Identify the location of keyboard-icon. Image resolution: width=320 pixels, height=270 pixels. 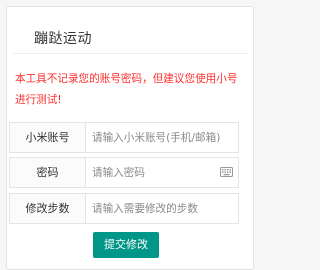
(226, 172).